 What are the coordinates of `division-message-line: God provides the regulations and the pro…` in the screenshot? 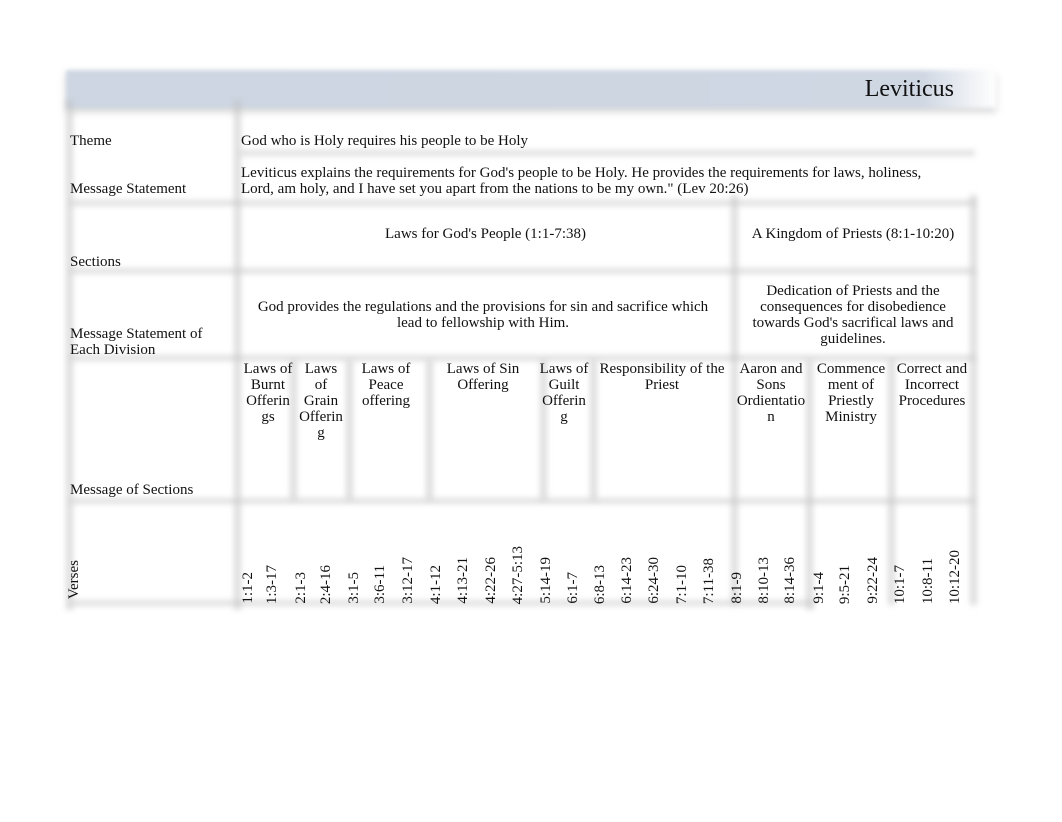 It's located at (483, 307).